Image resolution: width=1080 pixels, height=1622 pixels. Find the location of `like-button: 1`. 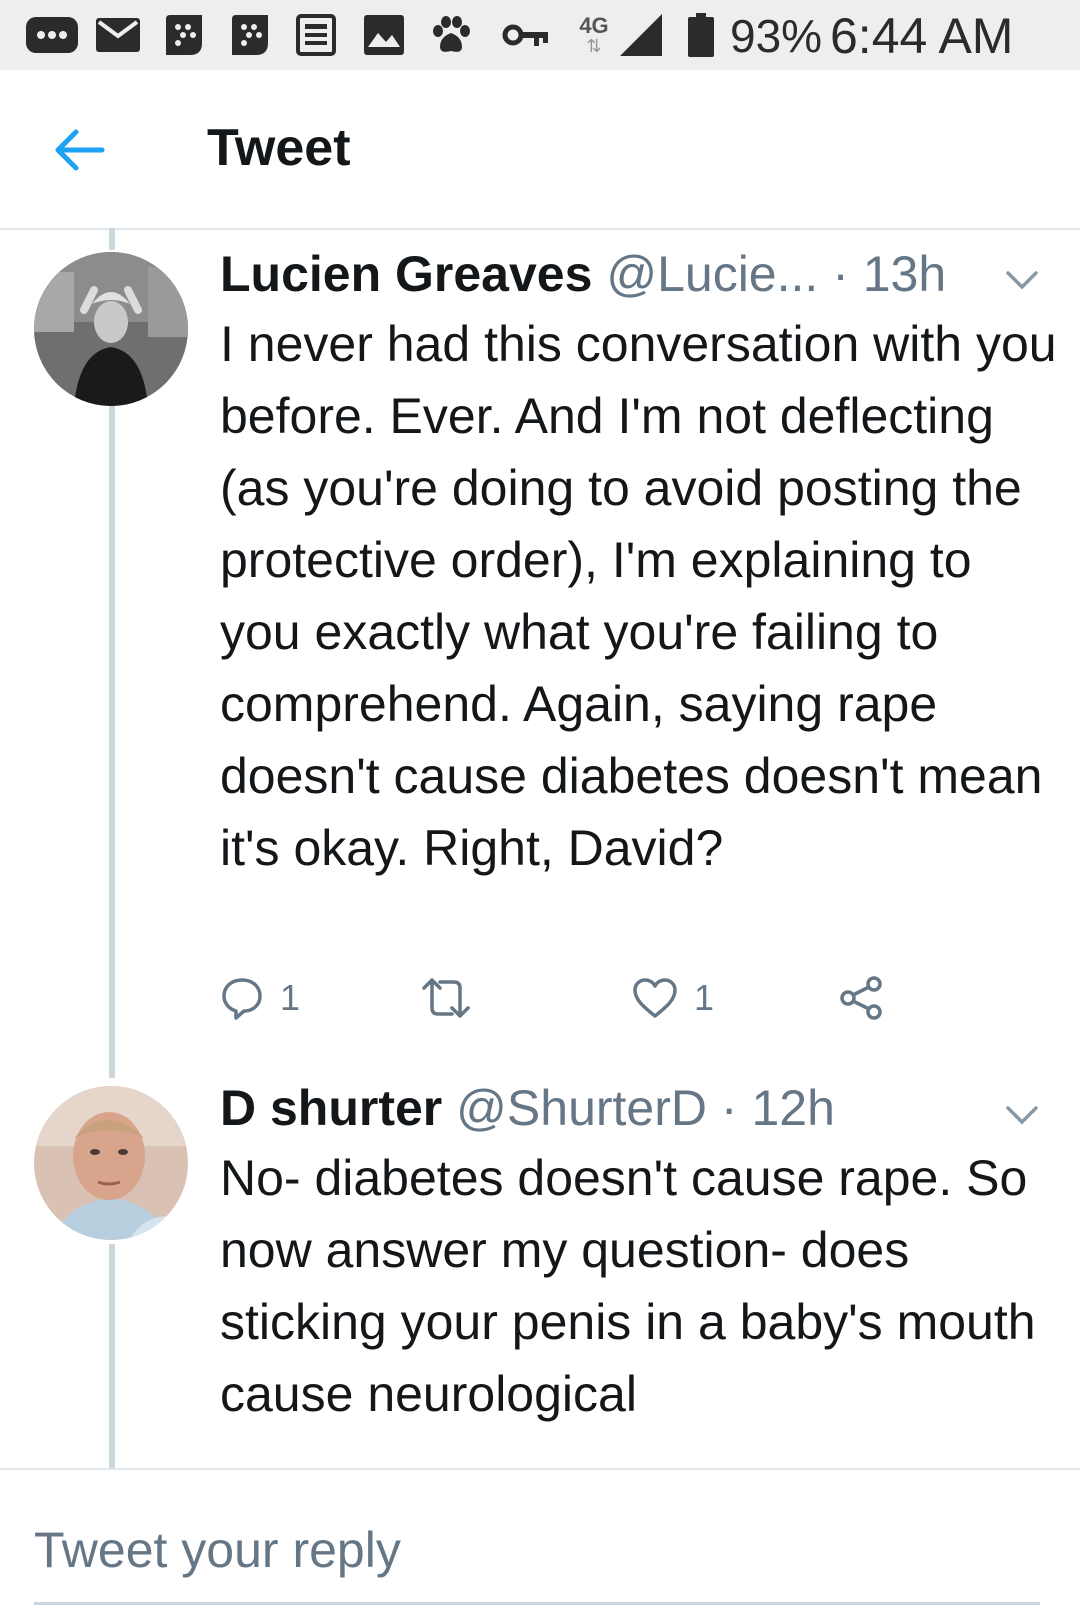

like-button: 1 is located at coordinates (673, 998).